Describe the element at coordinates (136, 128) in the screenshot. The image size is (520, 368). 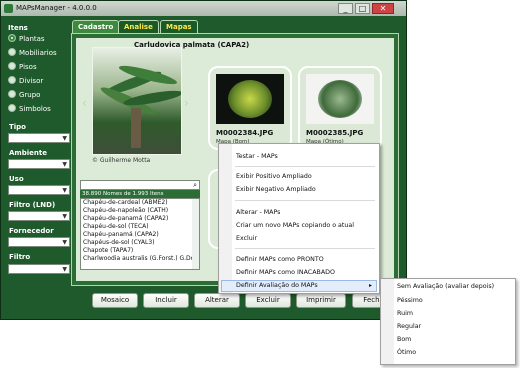
I see `photo-trunk` at that location.